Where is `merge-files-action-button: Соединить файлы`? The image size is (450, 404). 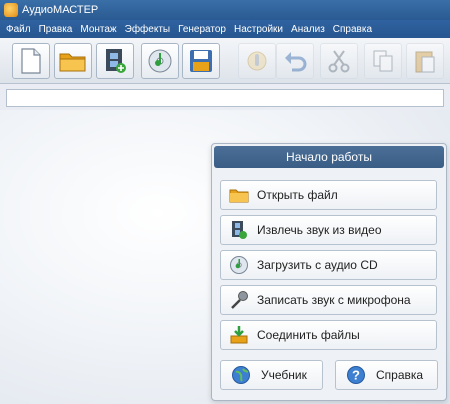 merge-files-action-button: Соединить файлы is located at coordinates (328, 335).